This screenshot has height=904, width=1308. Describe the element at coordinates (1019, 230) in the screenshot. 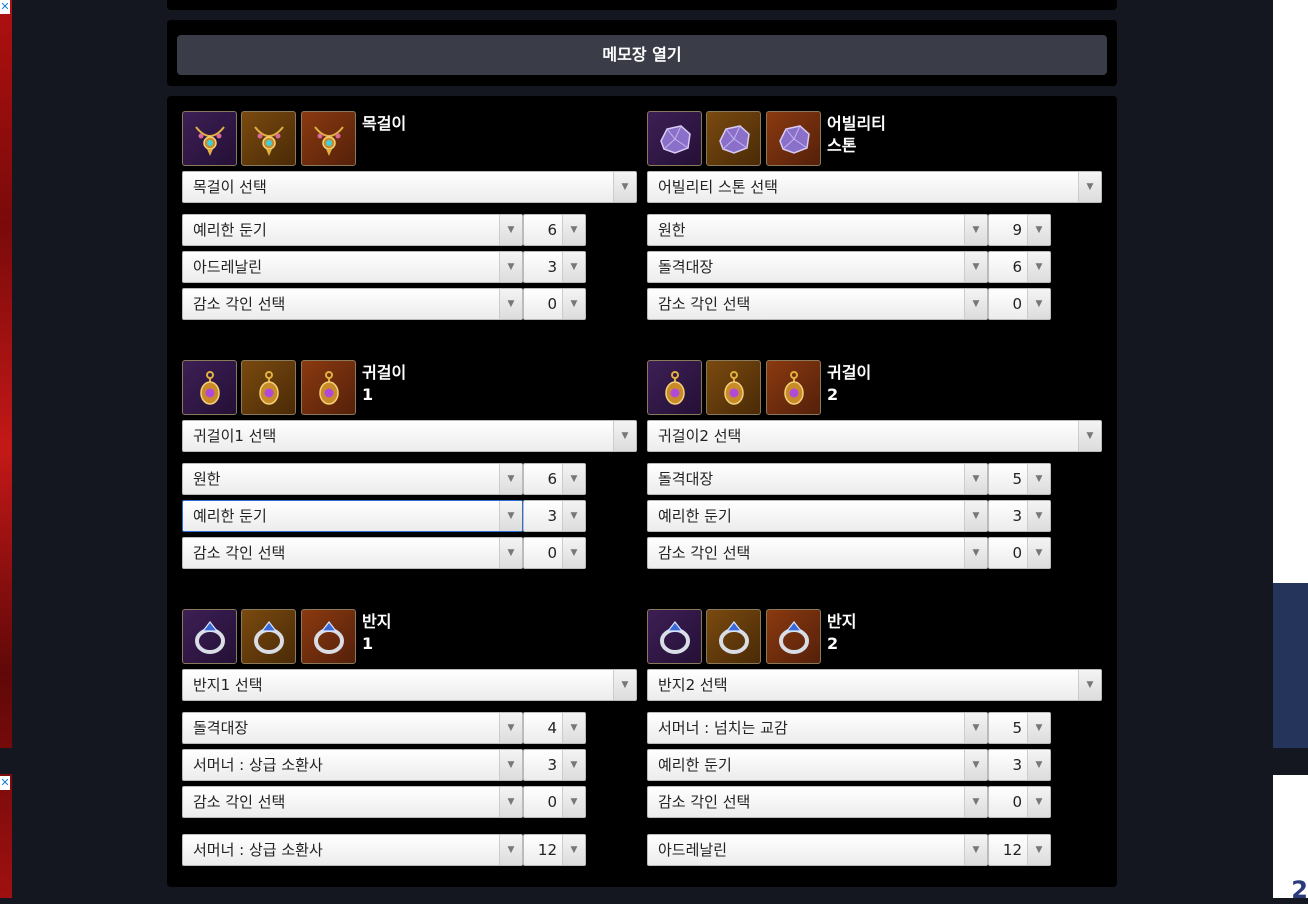

I see `engraving-level-select: 9 ▼` at that location.